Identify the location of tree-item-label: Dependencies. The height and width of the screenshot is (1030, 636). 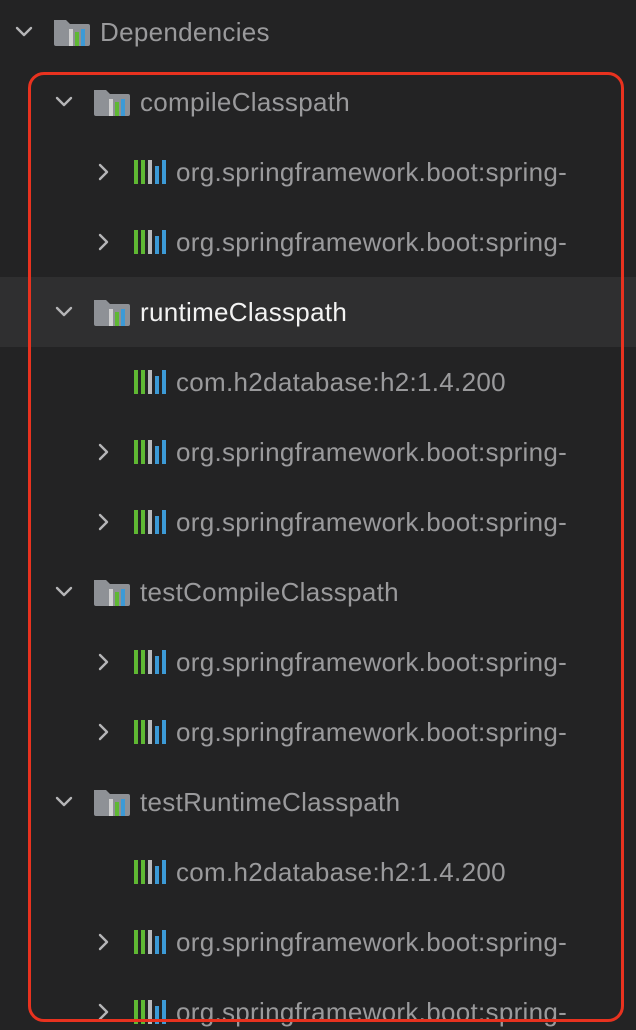
(185, 31).